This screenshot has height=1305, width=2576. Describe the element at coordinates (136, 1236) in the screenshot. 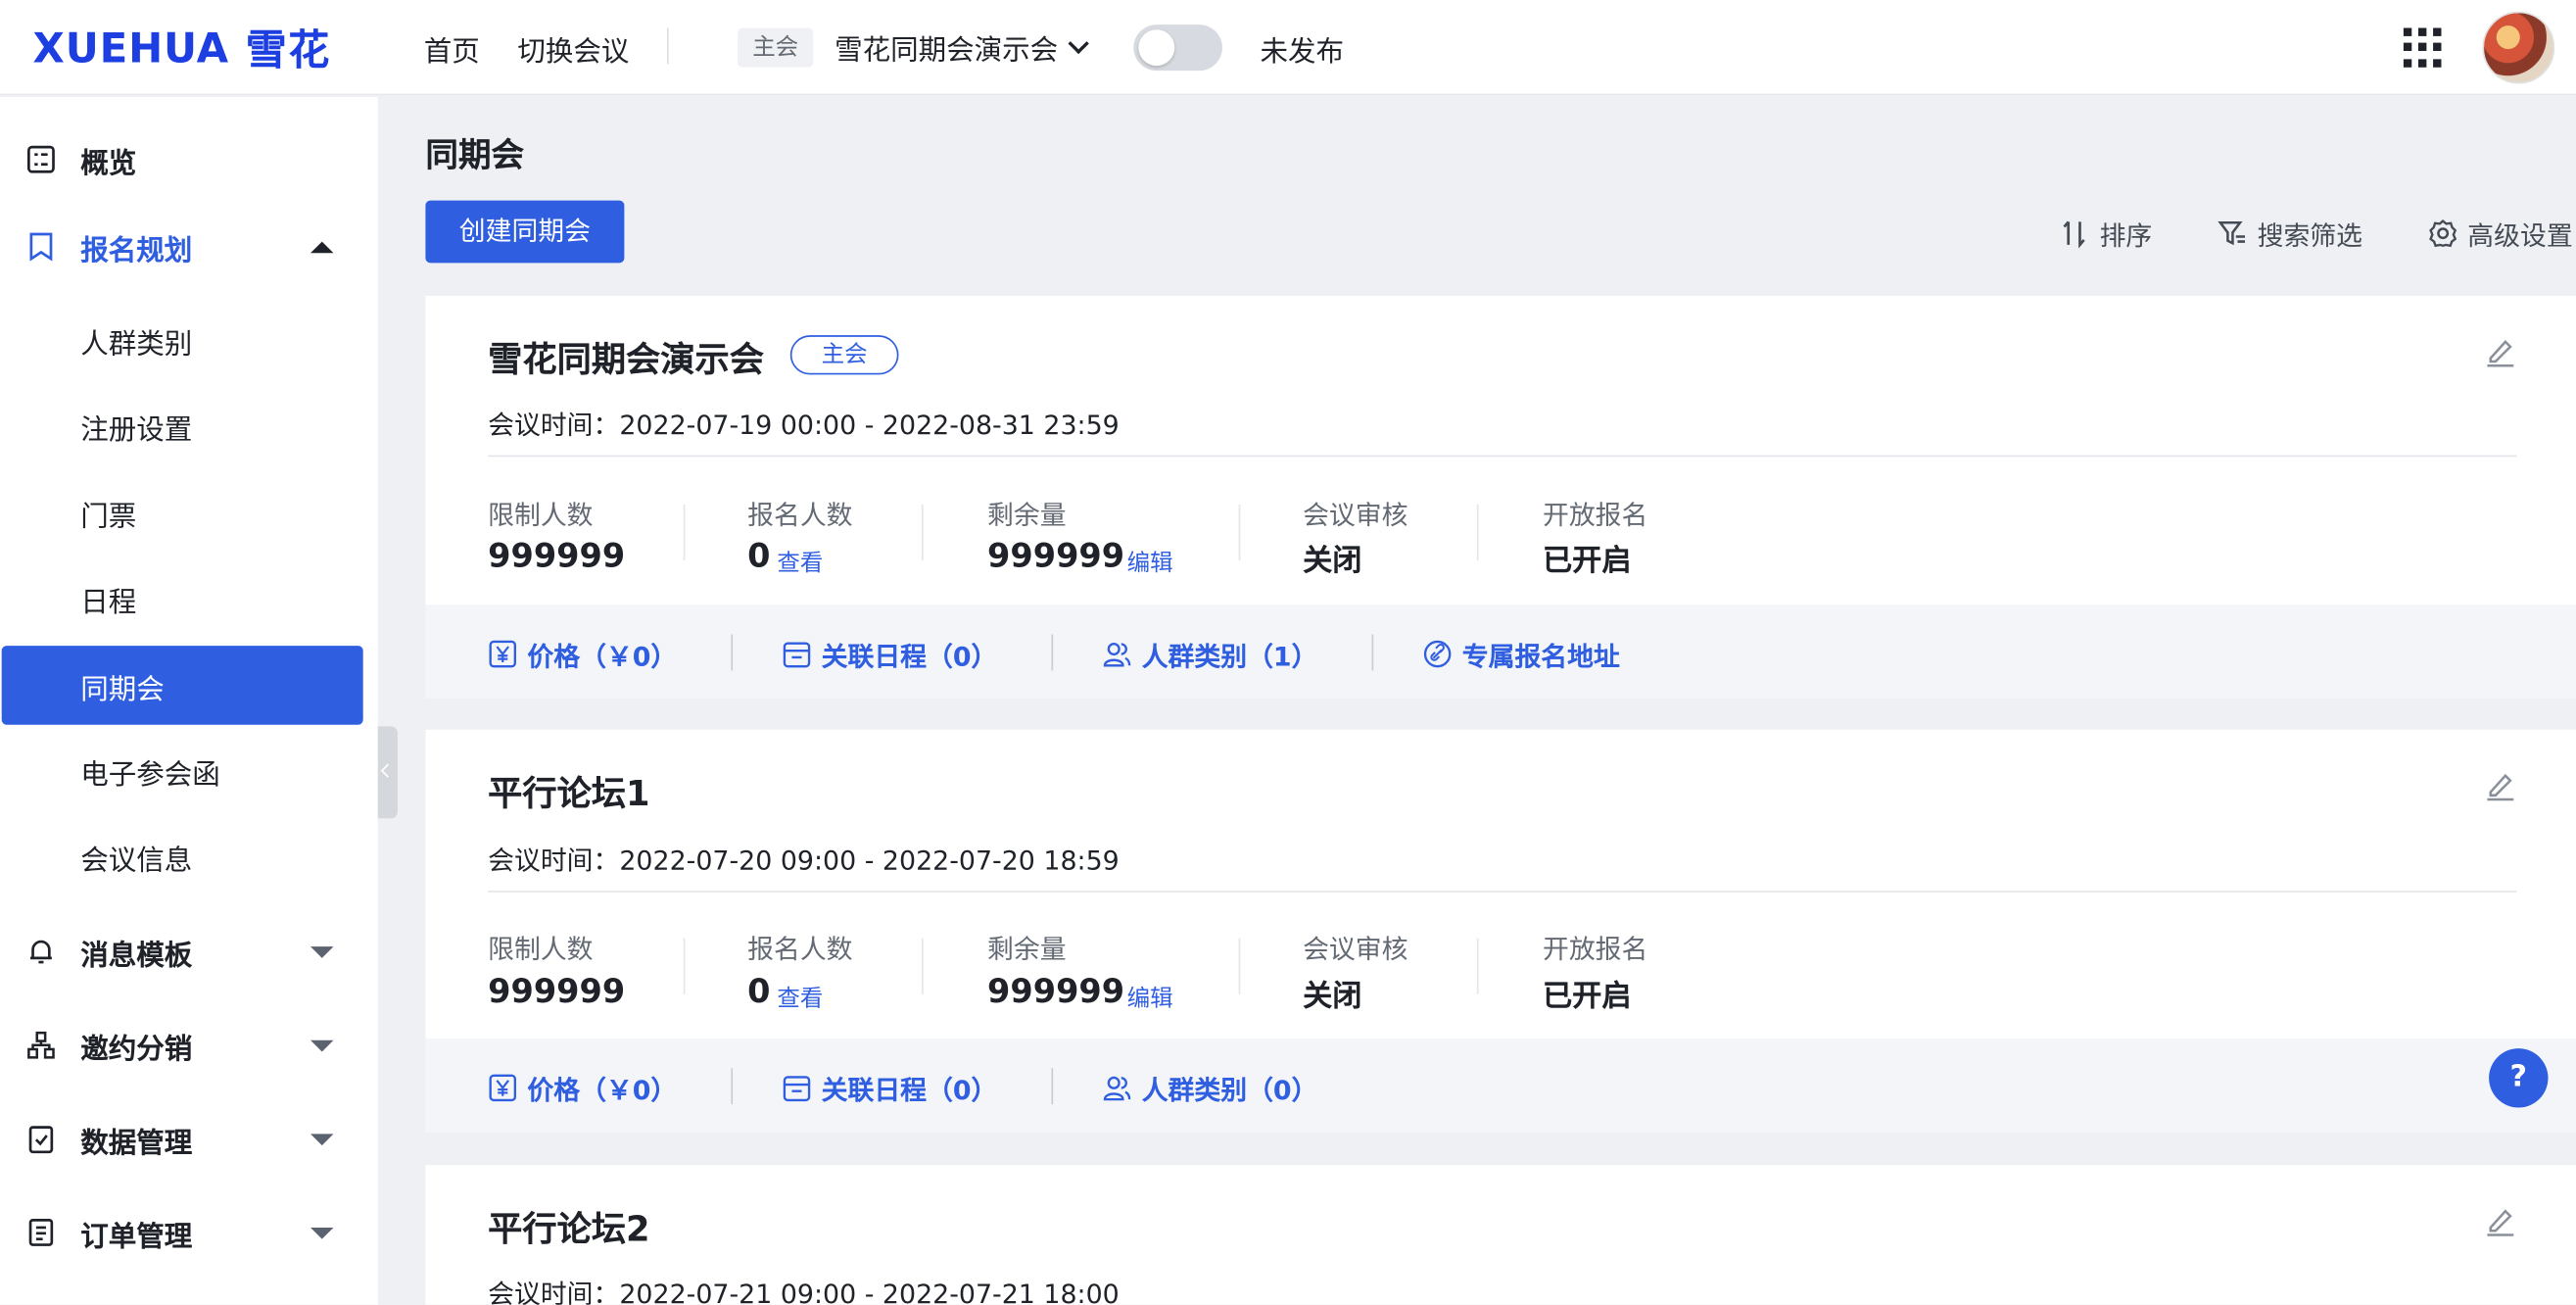

I see `sidebar-label-order-mgmt: 订单管理` at that location.